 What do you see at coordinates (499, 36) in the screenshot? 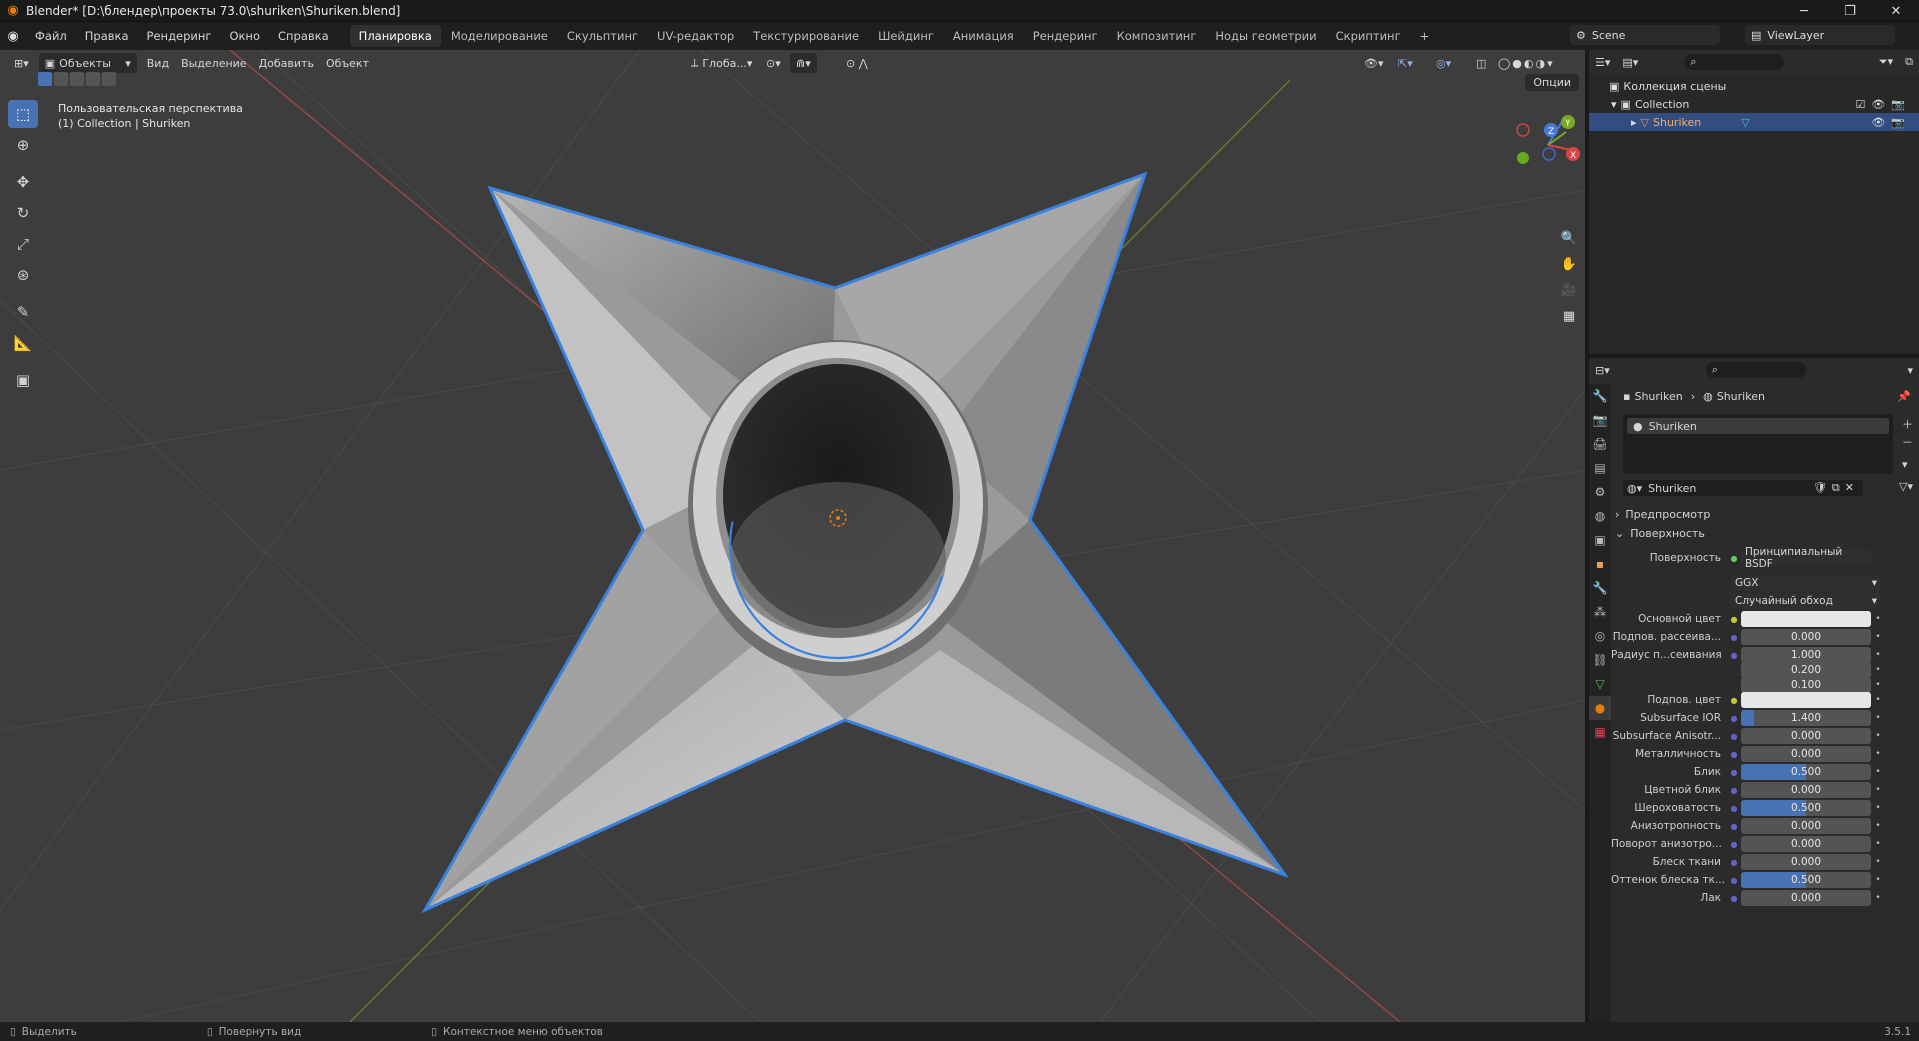
I see `workspace-tab: Моделирование` at bounding box center [499, 36].